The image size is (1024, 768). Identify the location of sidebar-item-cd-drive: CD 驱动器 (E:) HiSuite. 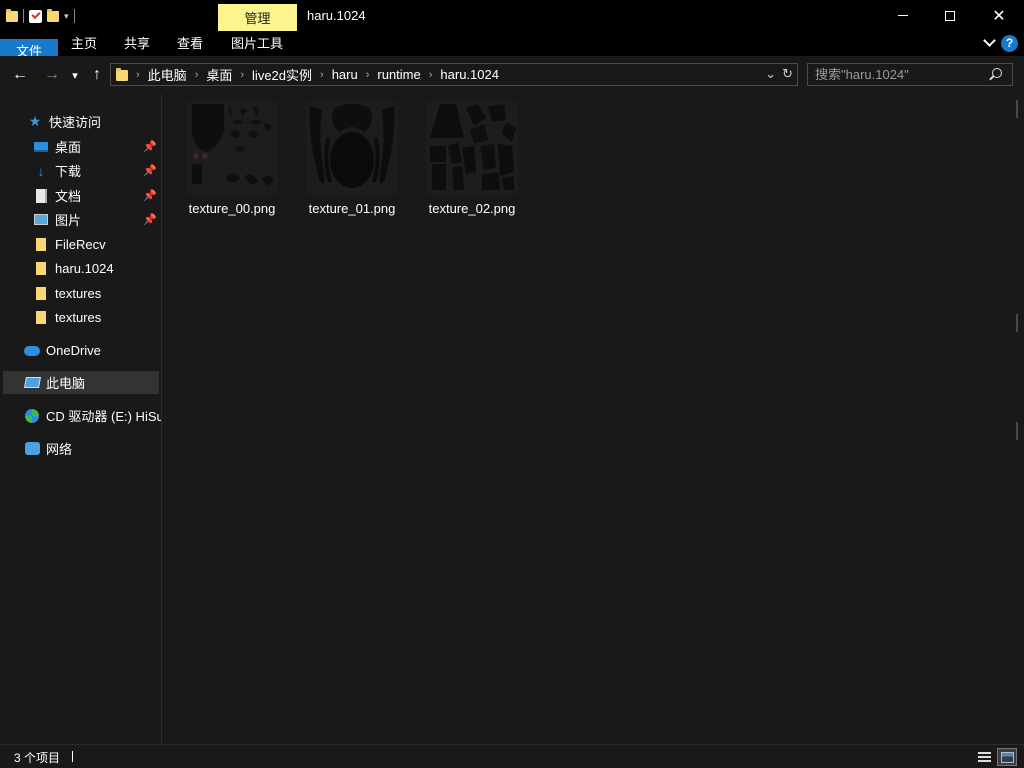
(80, 415).